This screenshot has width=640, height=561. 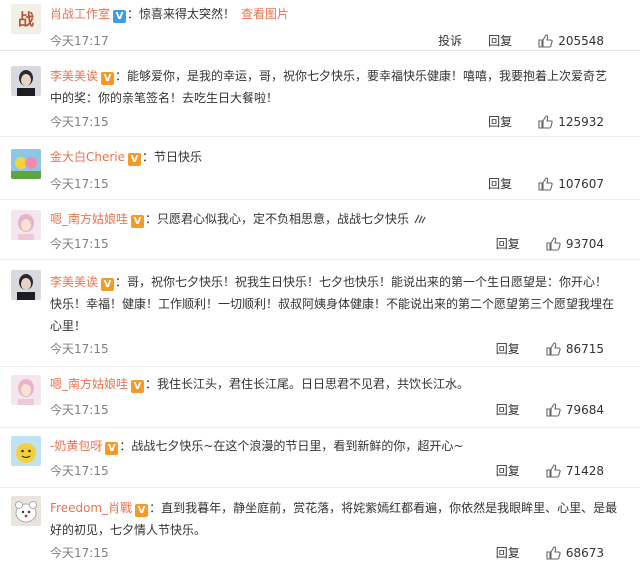 What do you see at coordinates (581, 40) in the screenshot?
I see `like-count: 205548` at bounding box center [581, 40].